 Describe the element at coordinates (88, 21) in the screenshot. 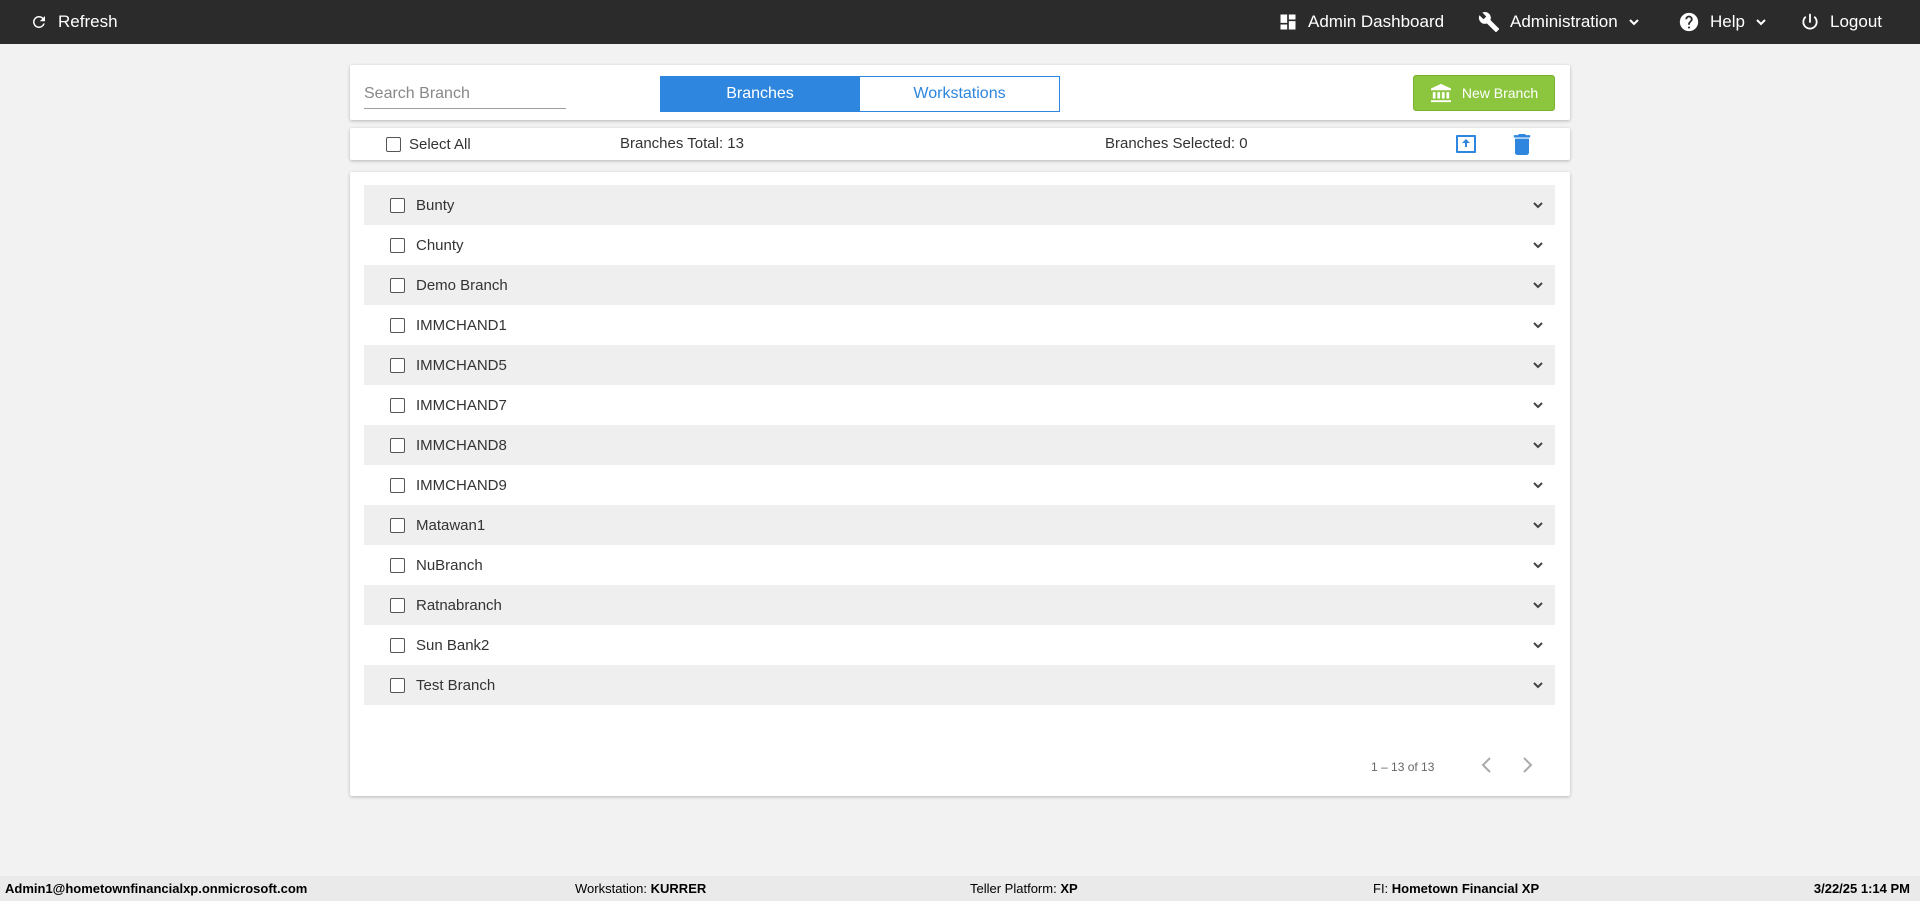

I see `refresh-label: Refresh` at that location.